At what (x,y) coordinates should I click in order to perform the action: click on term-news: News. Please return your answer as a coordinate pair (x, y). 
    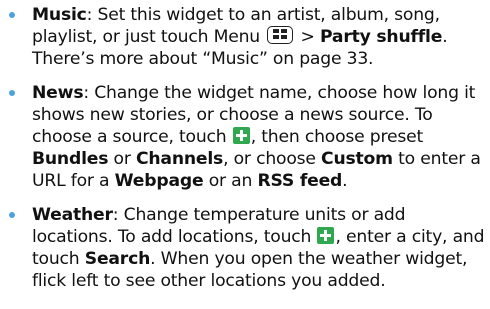
    Looking at the image, I should click on (58, 93).